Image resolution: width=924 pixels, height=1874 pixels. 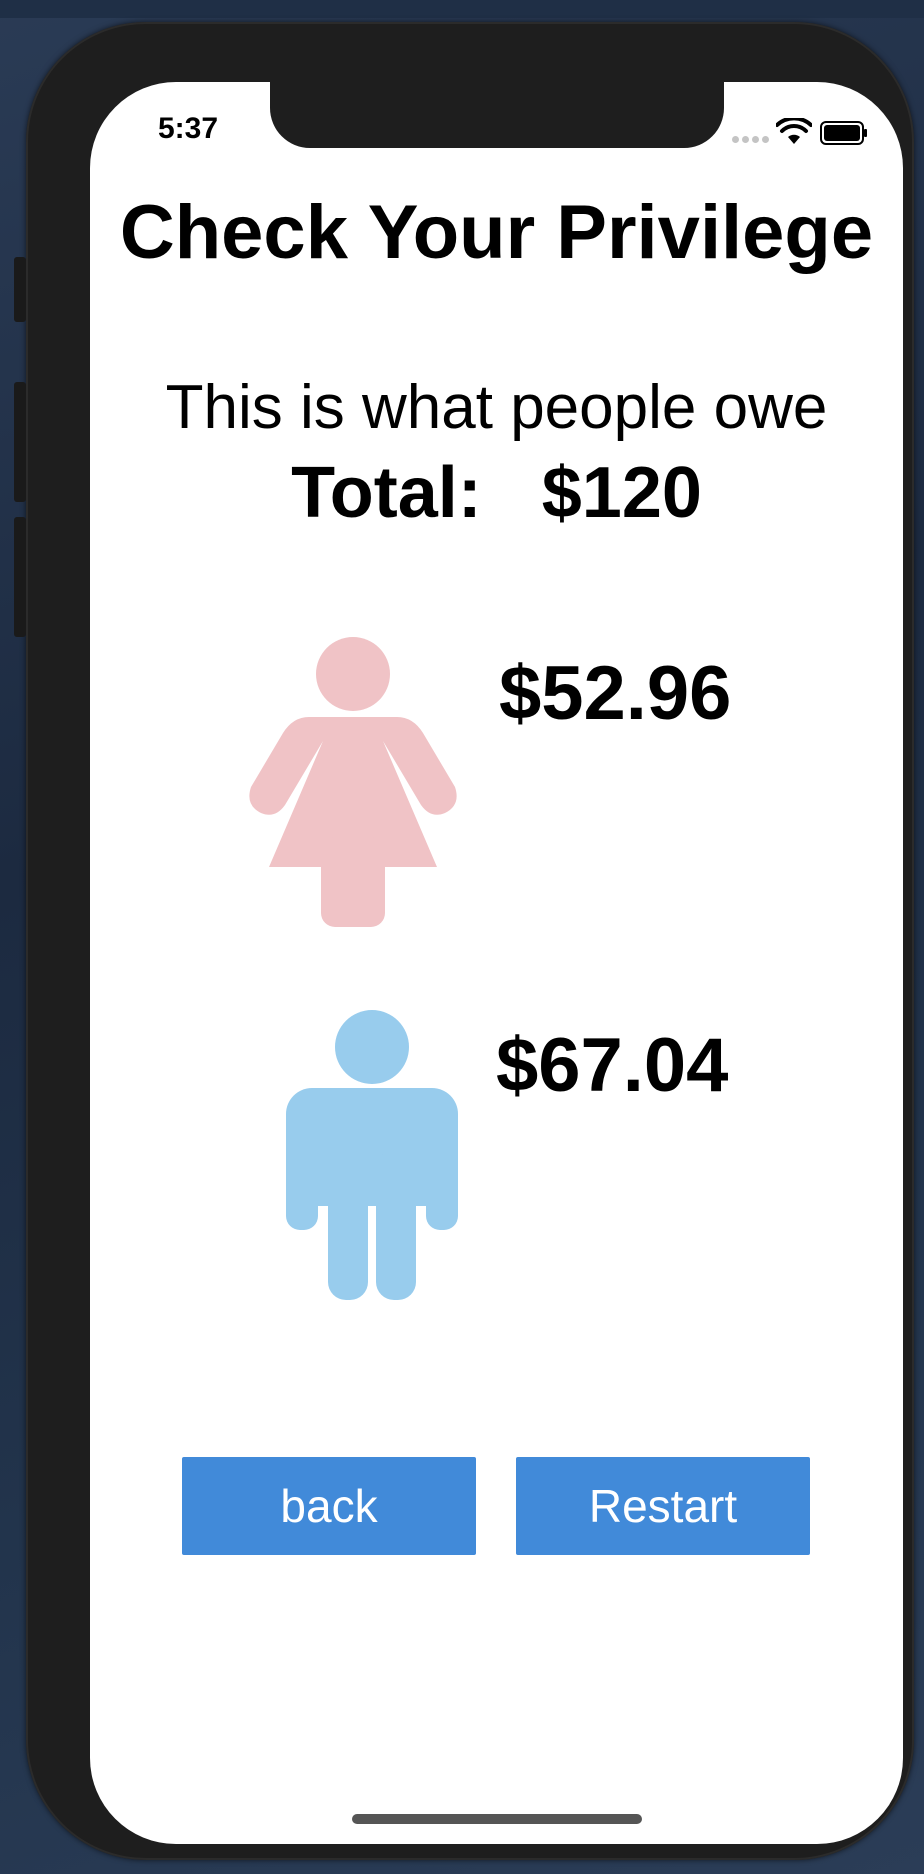 I want to click on total-row: Total: $120, so click(x=496, y=493).